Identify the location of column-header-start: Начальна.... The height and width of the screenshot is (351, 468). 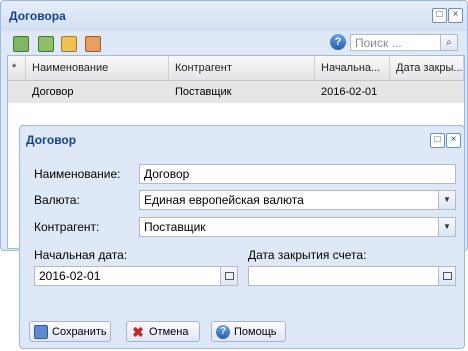
(352, 68).